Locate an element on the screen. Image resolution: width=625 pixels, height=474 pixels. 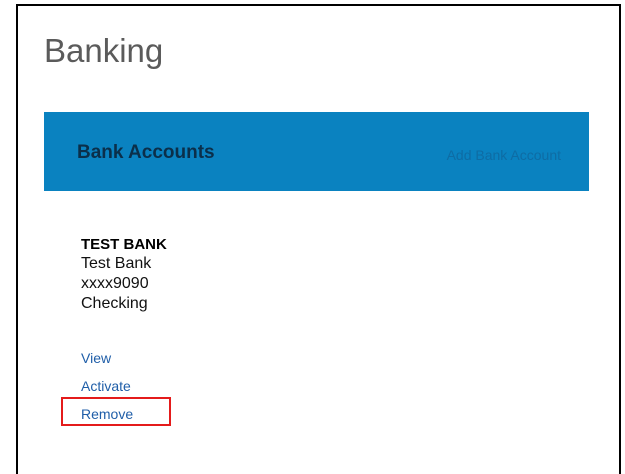
activate-link: Activate is located at coordinates (107, 386).